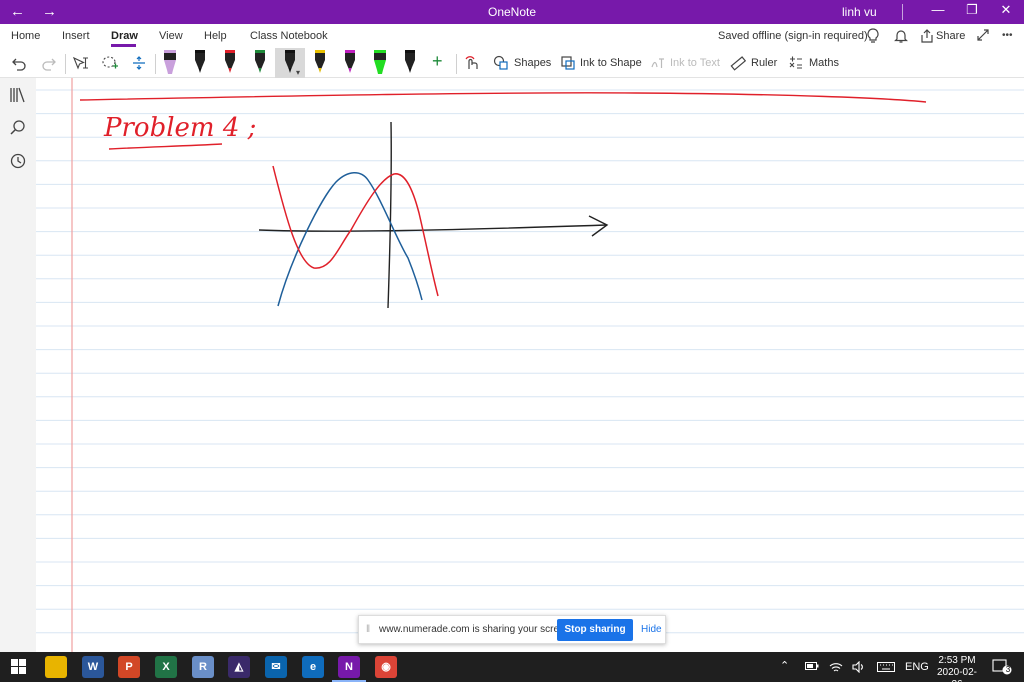 The height and width of the screenshot is (682, 1024). I want to click on ink-to-text-button: Ink to Text, so click(695, 63).